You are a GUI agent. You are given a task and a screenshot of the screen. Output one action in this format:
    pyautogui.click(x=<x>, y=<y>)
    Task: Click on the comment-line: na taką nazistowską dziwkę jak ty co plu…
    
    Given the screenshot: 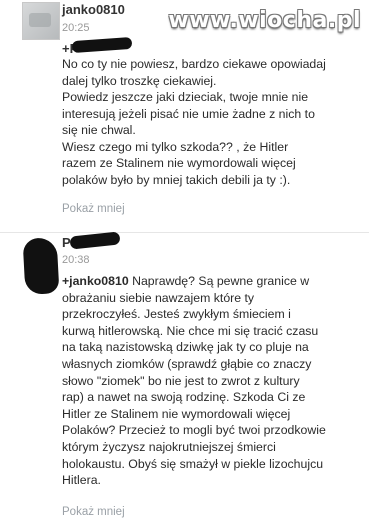 What is the action you would take?
    pyautogui.click(x=185, y=347)
    